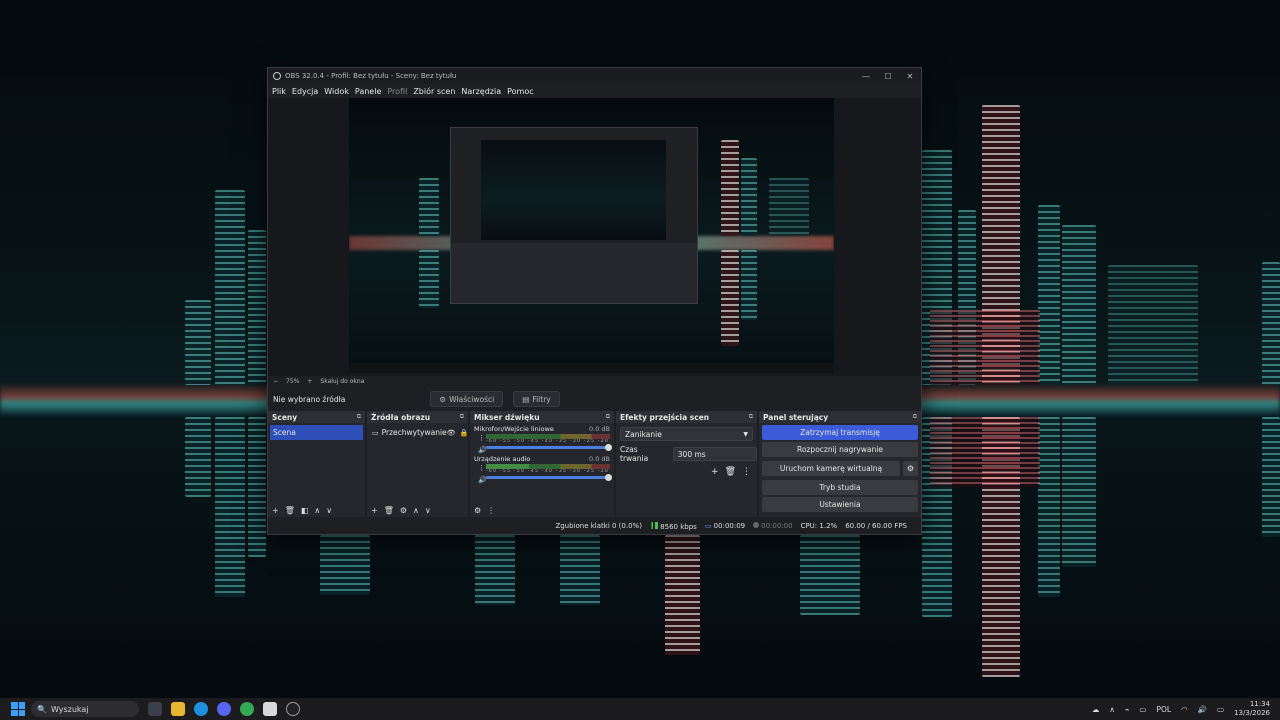 The image size is (1280, 720). I want to click on transitions-dock-header: Efekty przejścia scen ⧉, so click(686, 417).